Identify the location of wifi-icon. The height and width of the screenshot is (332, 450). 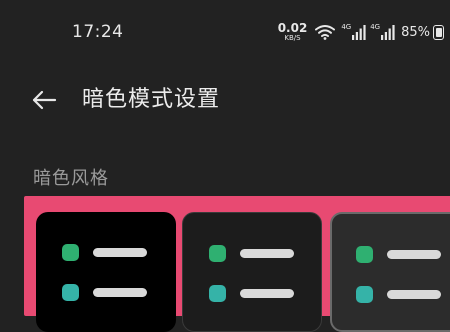
(325, 32).